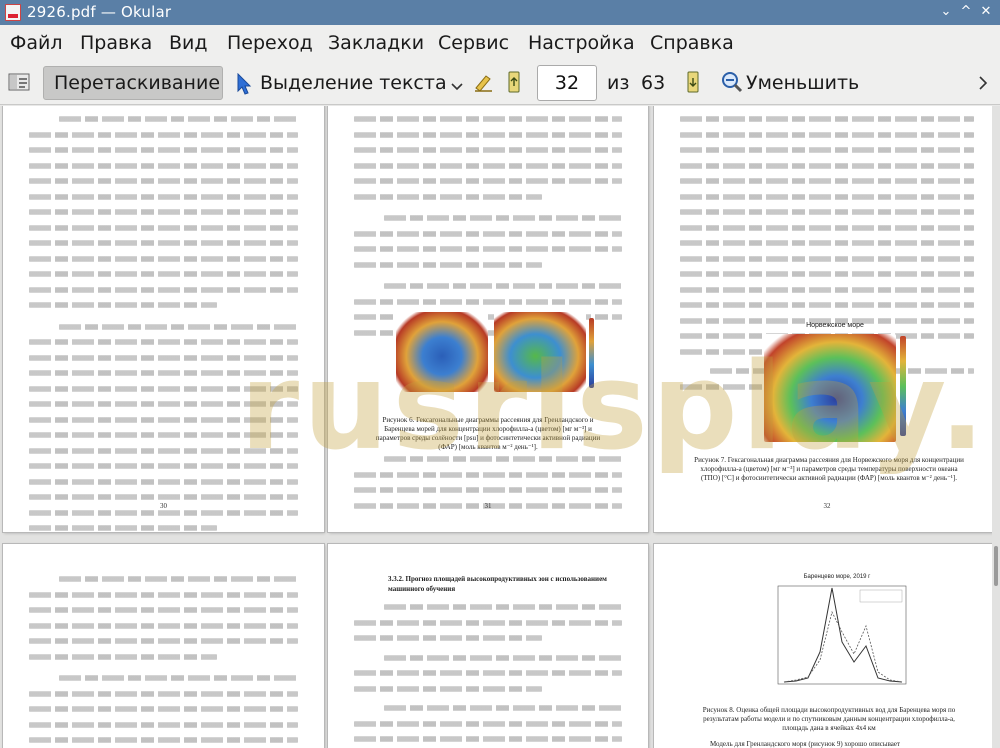 Image resolution: width=1000 pixels, height=748 pixels. What do you see at coordinates (116, 43) in the screenshot?
I see `menu-edit: Правка` at bounding box center [116, 43].